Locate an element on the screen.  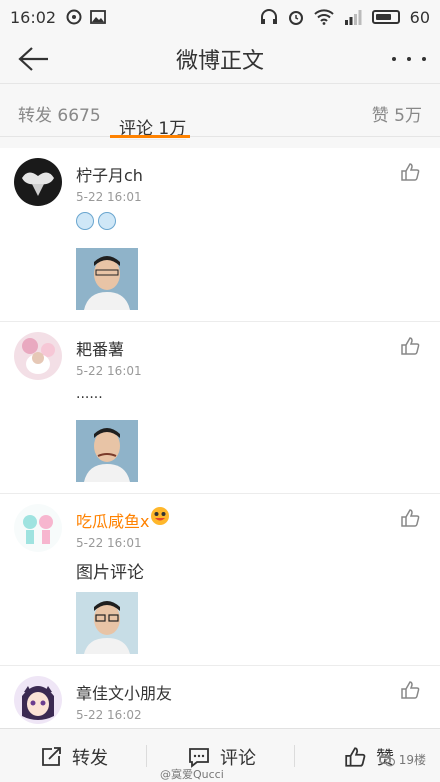
tab-repost: 转发 6675 is located at coordinates (59, 113).